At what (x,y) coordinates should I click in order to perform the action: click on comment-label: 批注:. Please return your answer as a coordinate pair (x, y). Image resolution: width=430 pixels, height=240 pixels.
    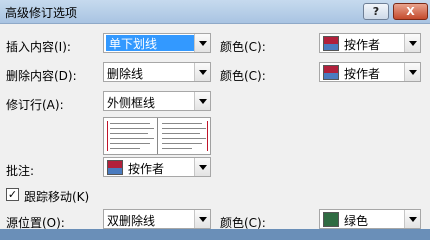
    Looking at the image, I should click on (20, 171).